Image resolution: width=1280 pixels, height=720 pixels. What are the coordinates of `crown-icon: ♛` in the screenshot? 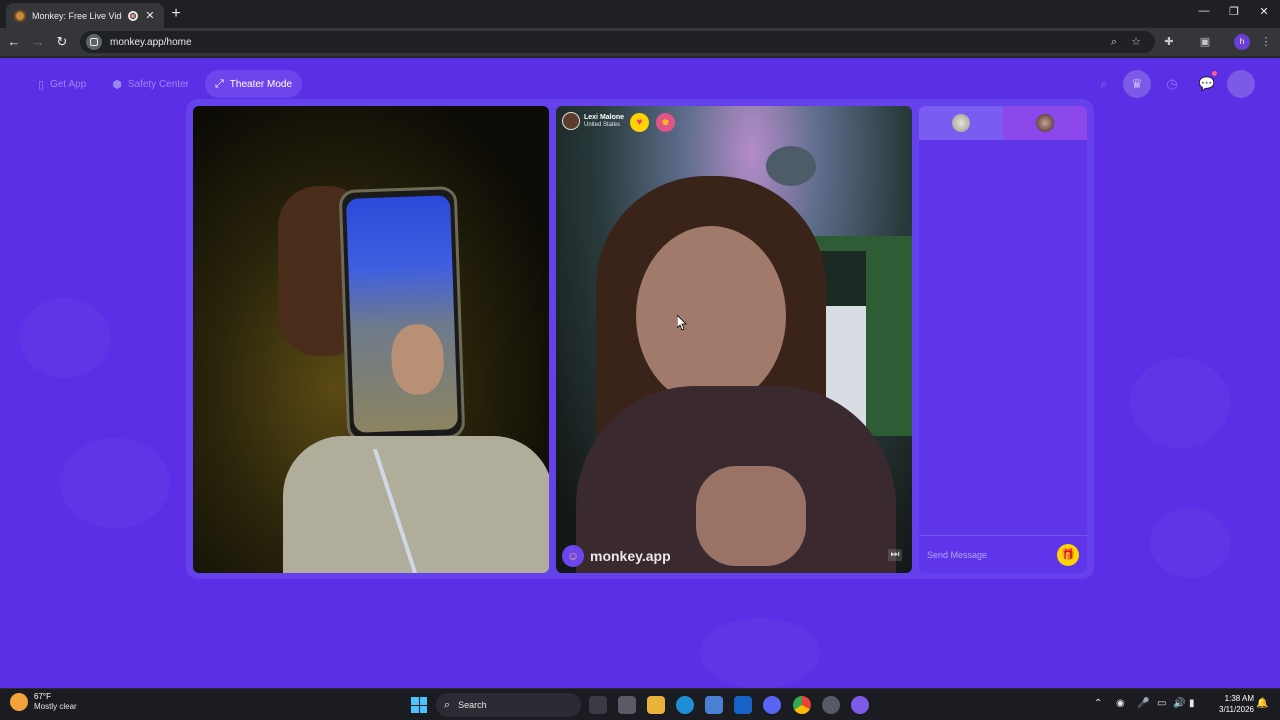 It's located at (1137, 84).